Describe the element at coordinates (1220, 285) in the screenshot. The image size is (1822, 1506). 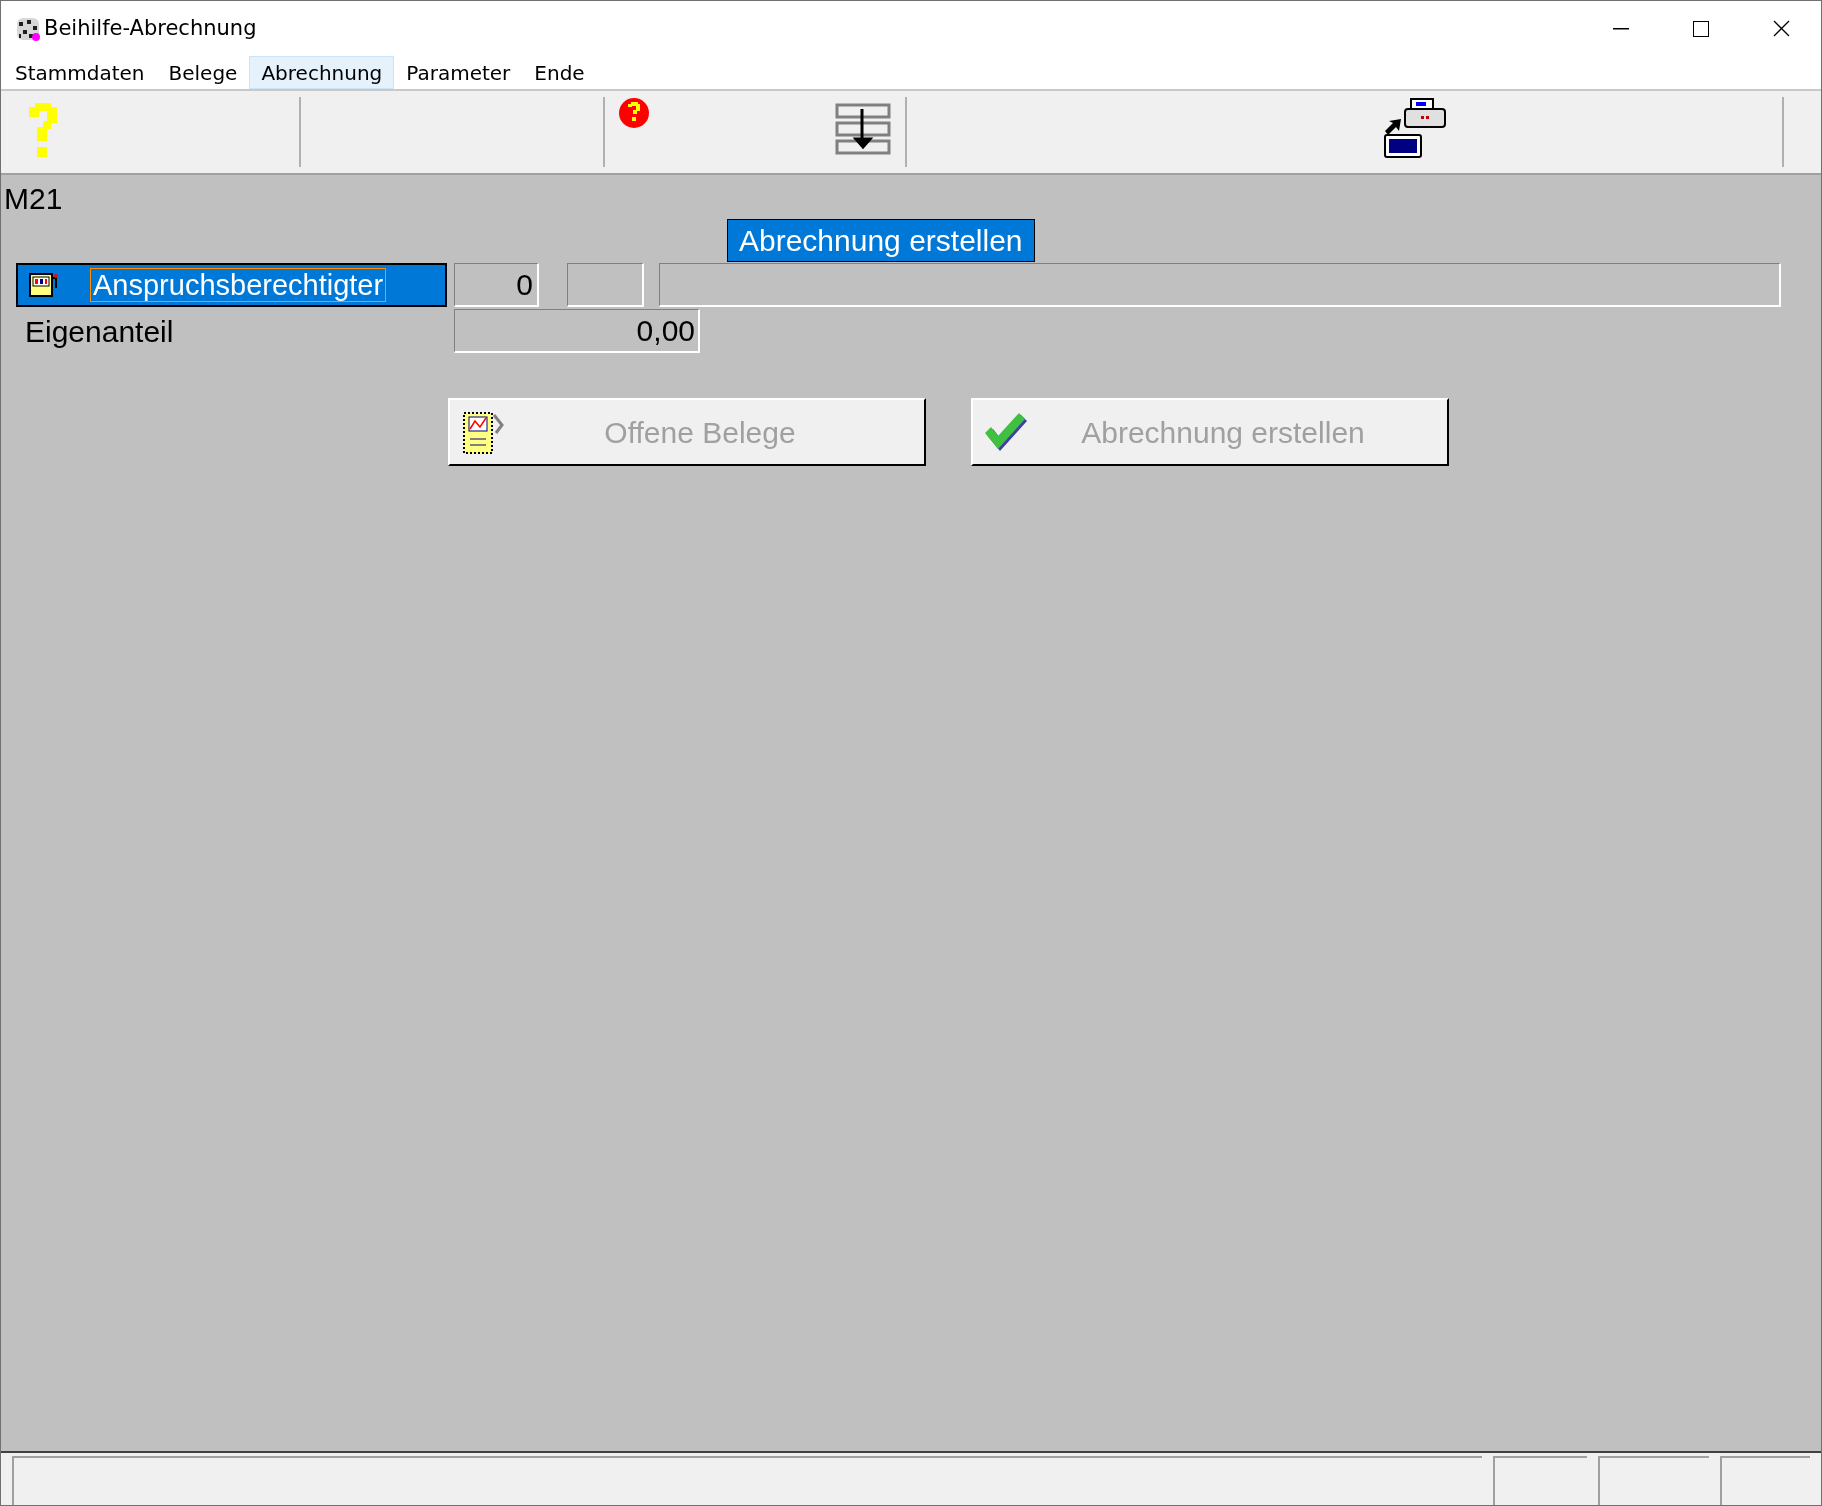
I see `name-field` at that location.